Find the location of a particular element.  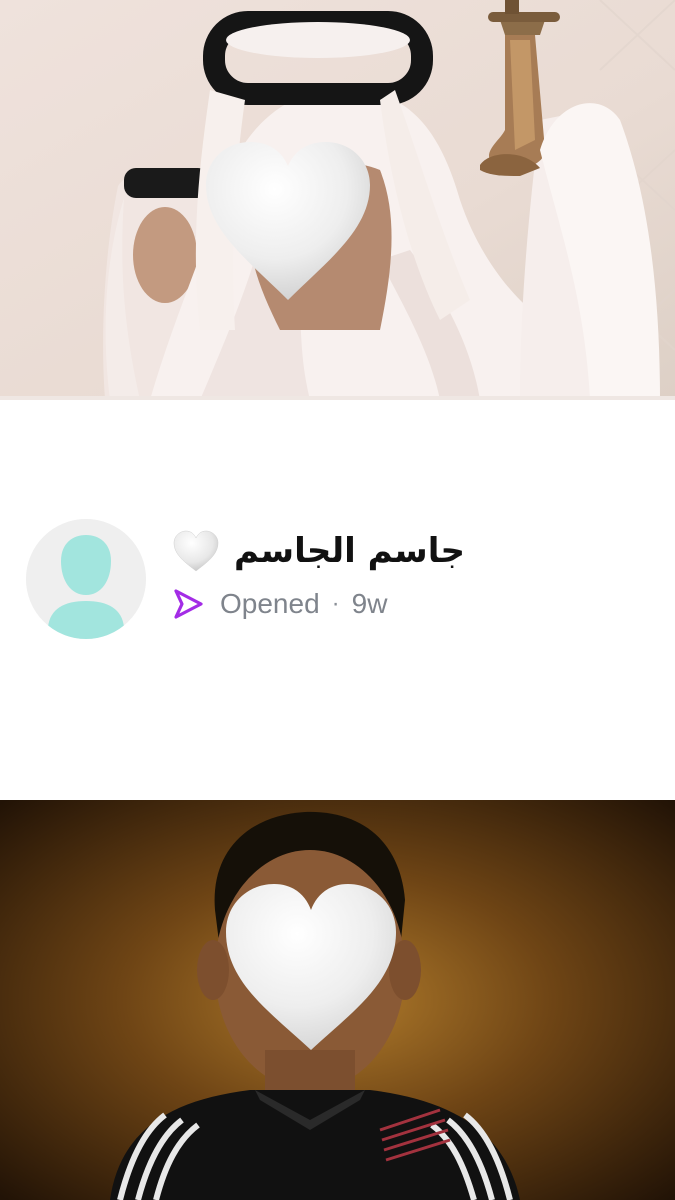

sender-avatar is located at coordinates (86, 579).